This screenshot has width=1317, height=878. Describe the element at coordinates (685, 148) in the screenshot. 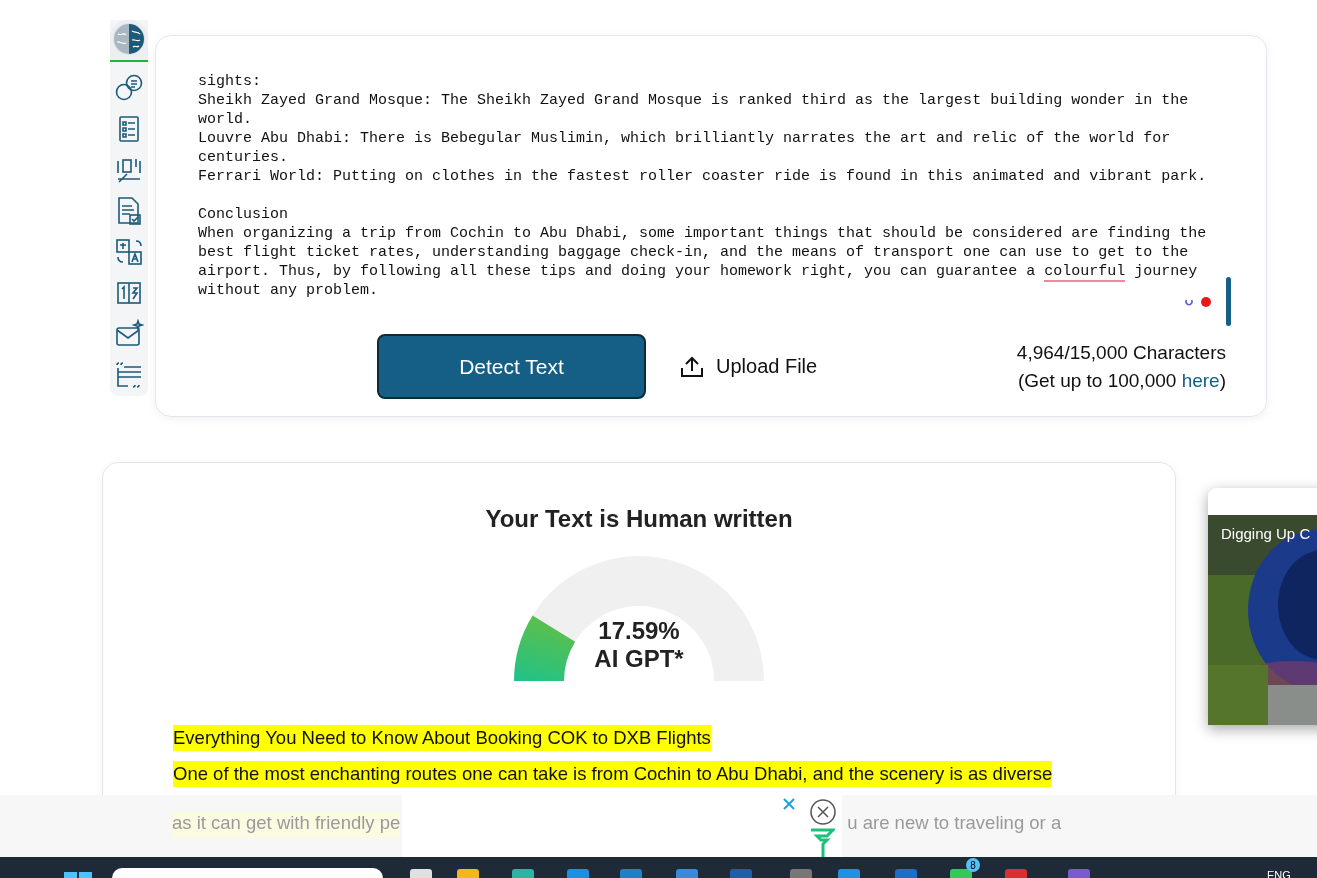

I see `editor-paragraph: Louvre Abu Dhabi: There is Bebegular Muslimin, which brilliantly narrates the art and relic of the world for centuries.` at that location.